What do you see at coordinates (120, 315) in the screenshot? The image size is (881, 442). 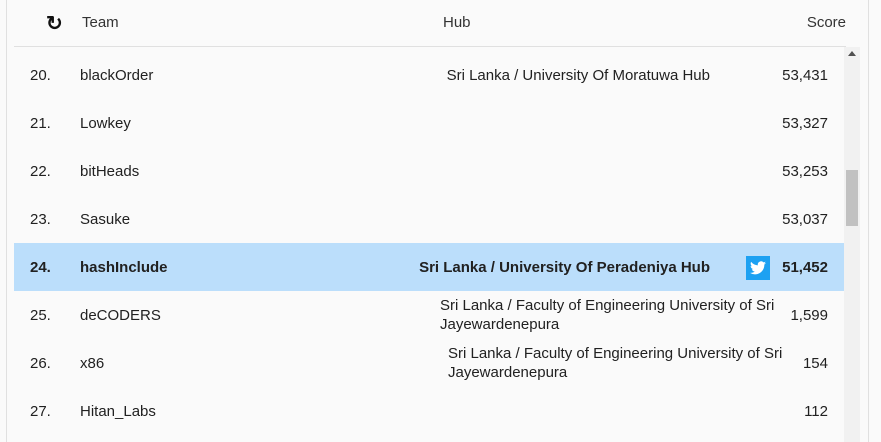 I see `team-name: deCODERS` at bounding box center [120, 315].